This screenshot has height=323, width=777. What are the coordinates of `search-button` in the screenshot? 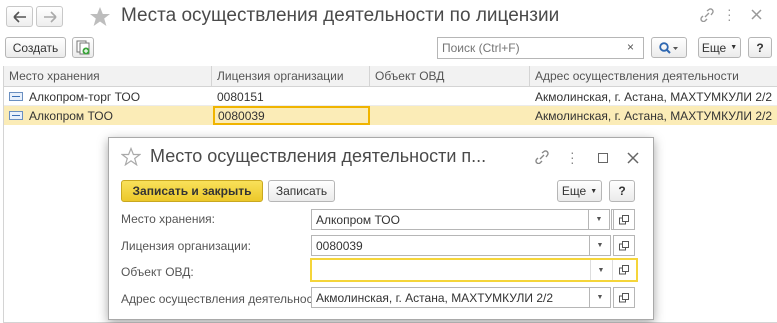 It's located at (669, 47).